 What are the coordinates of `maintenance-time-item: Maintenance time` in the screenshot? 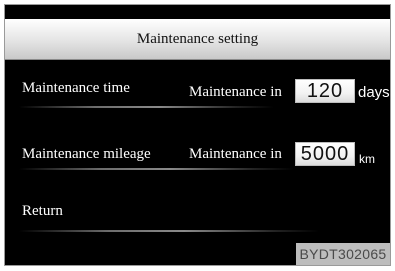 It's located at (76, 88).